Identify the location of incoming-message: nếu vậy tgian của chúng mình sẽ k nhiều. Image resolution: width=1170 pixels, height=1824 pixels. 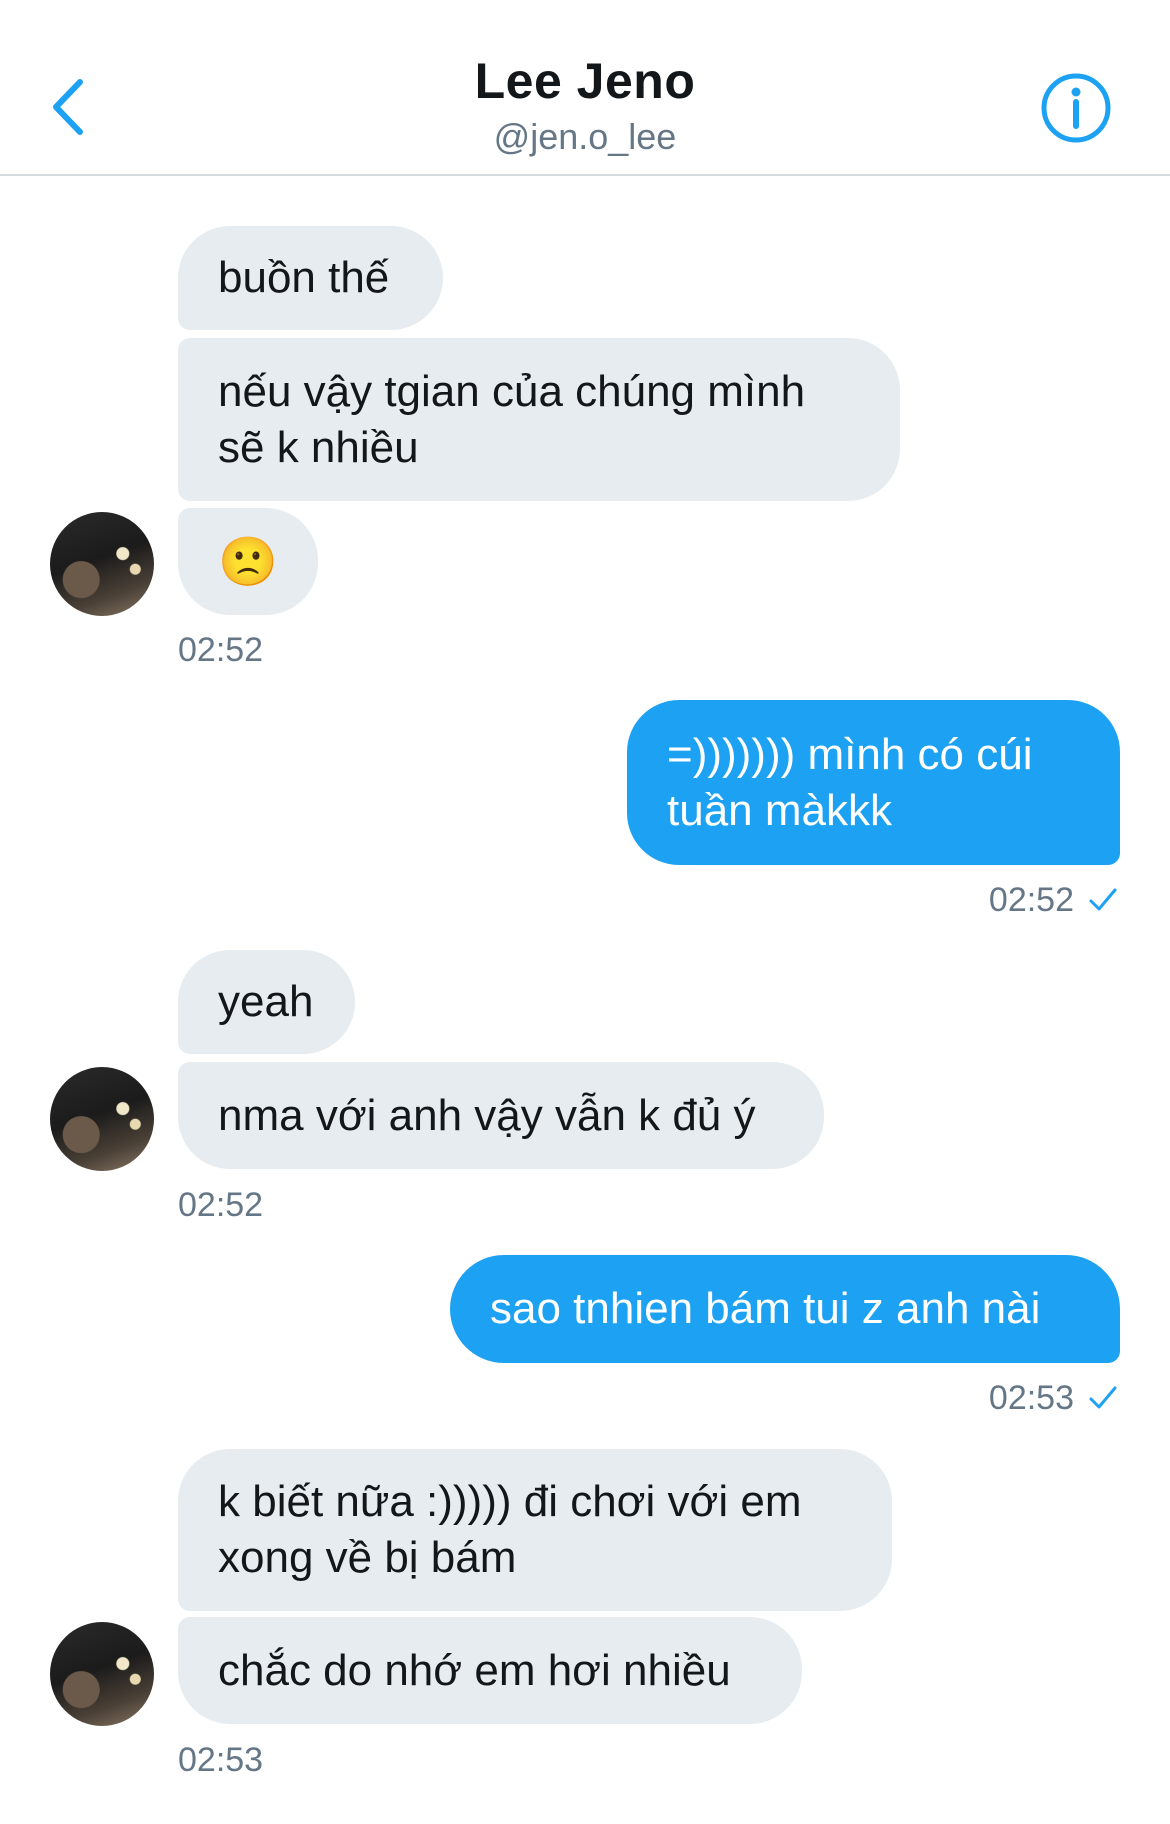
(539, 419).